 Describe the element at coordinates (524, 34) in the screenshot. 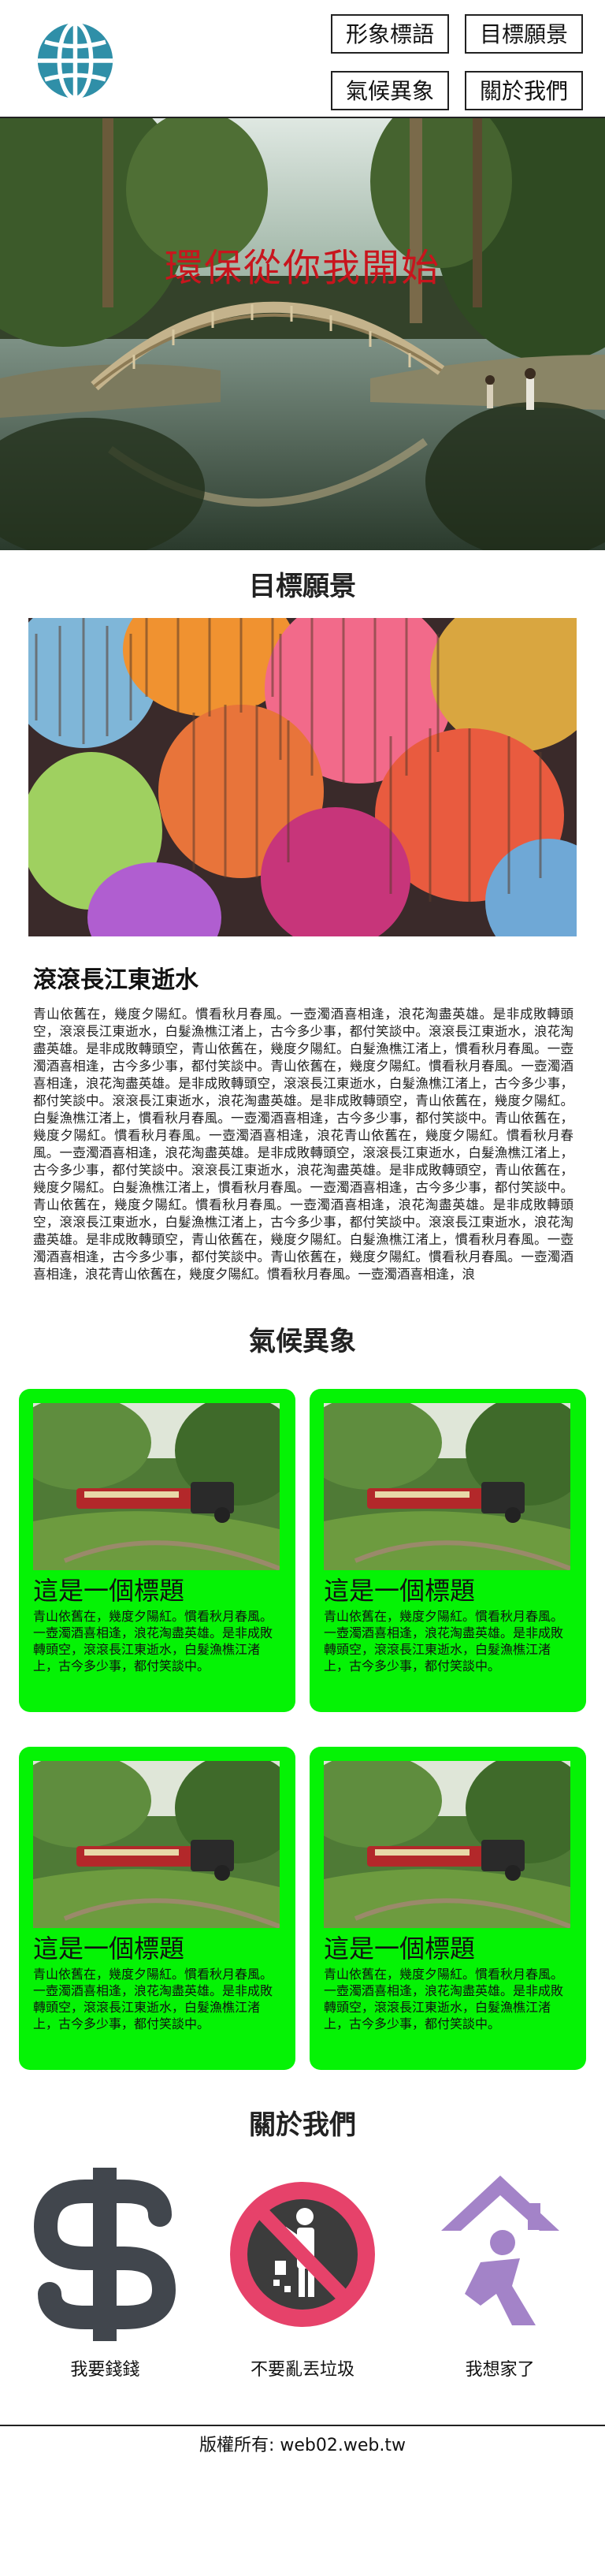

I see `nav-link-vision: 目標願景` at that location.